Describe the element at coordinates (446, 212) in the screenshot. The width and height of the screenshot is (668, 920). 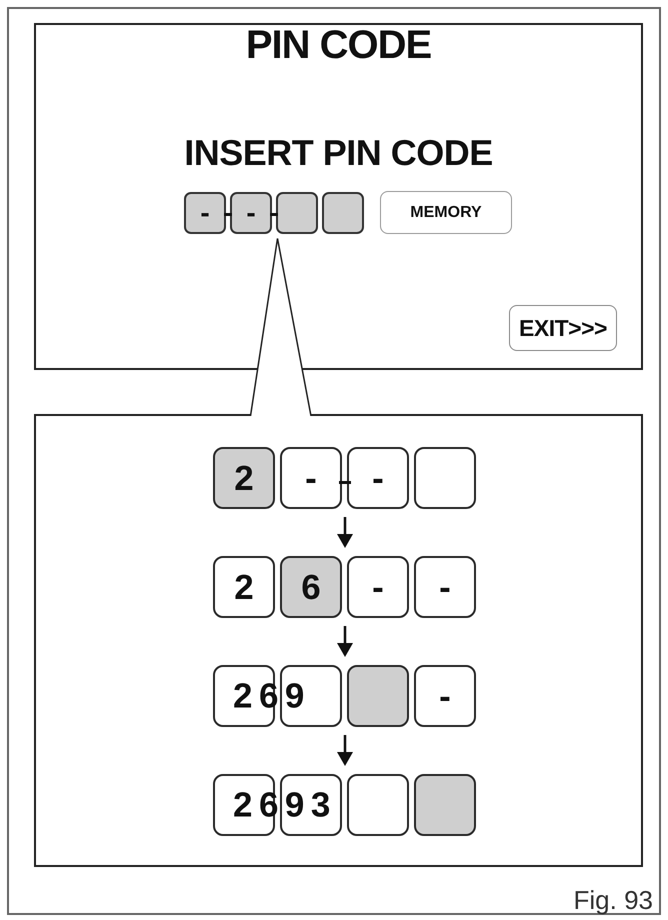
I see `memory-button: MEMORY` at that location.